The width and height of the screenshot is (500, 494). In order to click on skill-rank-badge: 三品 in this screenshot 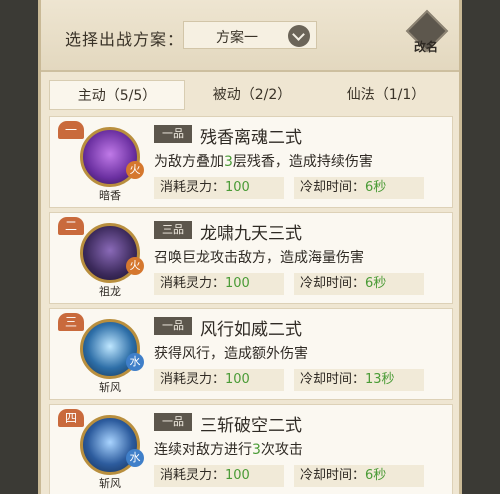, I will do `click(173, 230)`.